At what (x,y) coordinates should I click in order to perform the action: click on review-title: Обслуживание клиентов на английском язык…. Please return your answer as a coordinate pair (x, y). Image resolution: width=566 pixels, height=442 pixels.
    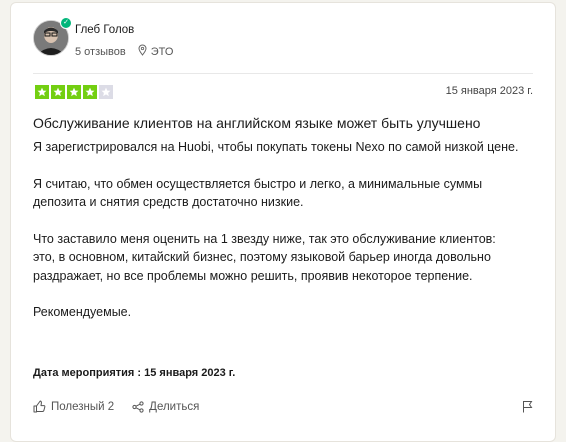
    Looking at the image, I should click on (288, 123).